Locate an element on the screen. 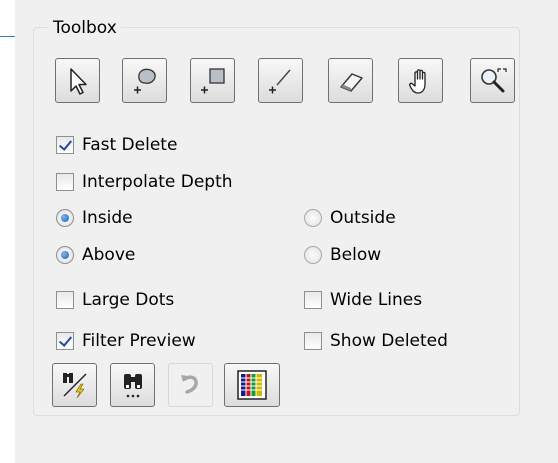 The width and height of the screenshot is (558, 463). show-deleted-check-box is located at coordinates (313, 341).